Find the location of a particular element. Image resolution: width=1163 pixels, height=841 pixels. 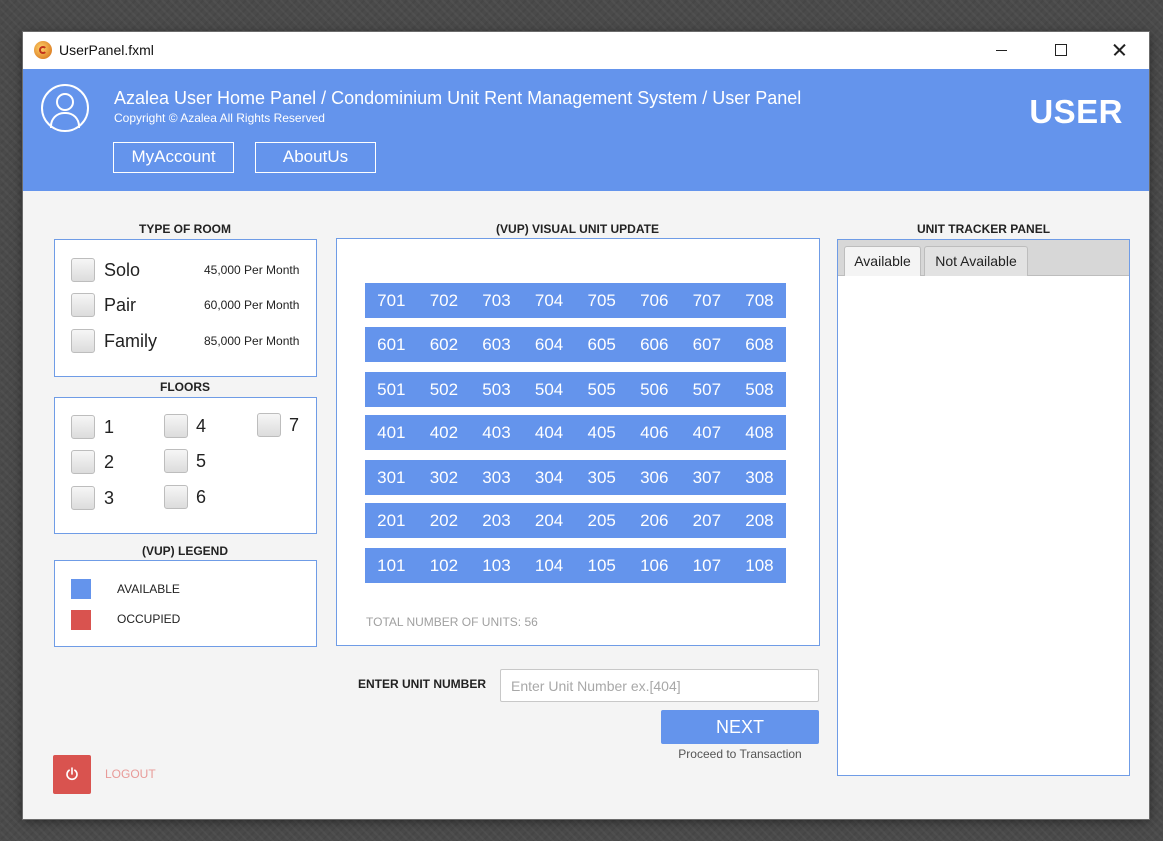

unit-cell: 708 is located at coordinates (759, 300).